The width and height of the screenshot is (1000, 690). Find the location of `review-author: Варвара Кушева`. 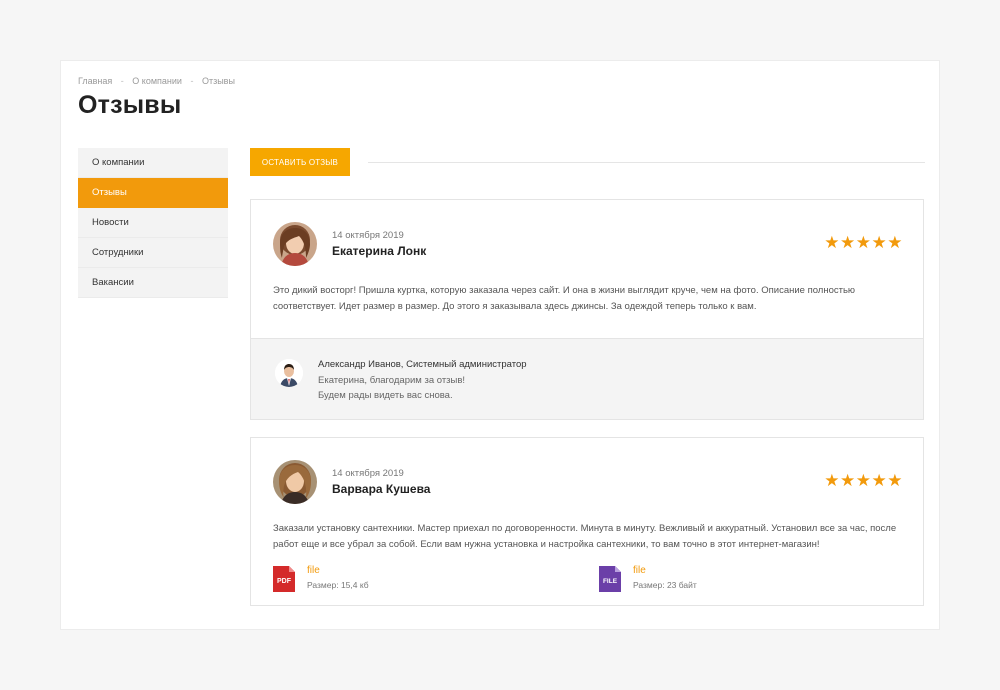

review-author: Варвара Кушева is located at coordinates (381, 489).